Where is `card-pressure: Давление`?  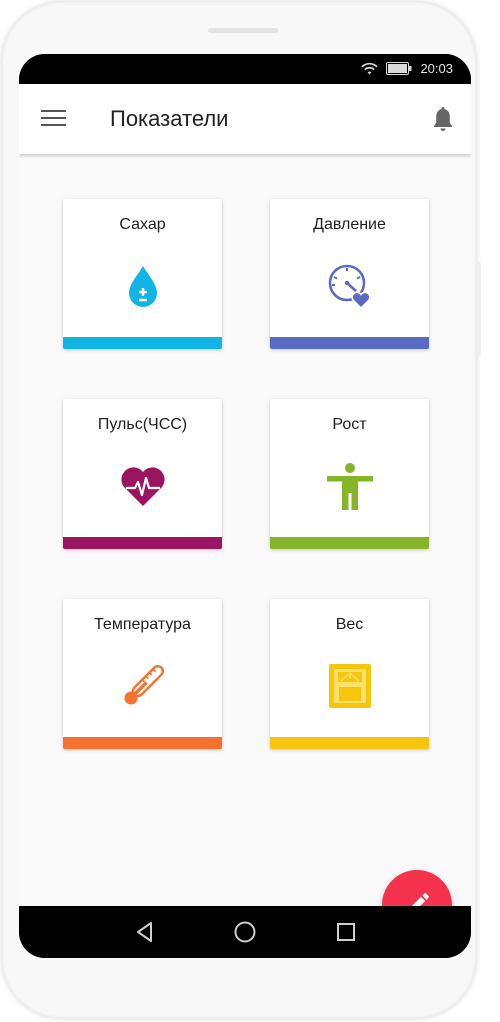
card-pressure: Давление is located at coordinates (349, 274).